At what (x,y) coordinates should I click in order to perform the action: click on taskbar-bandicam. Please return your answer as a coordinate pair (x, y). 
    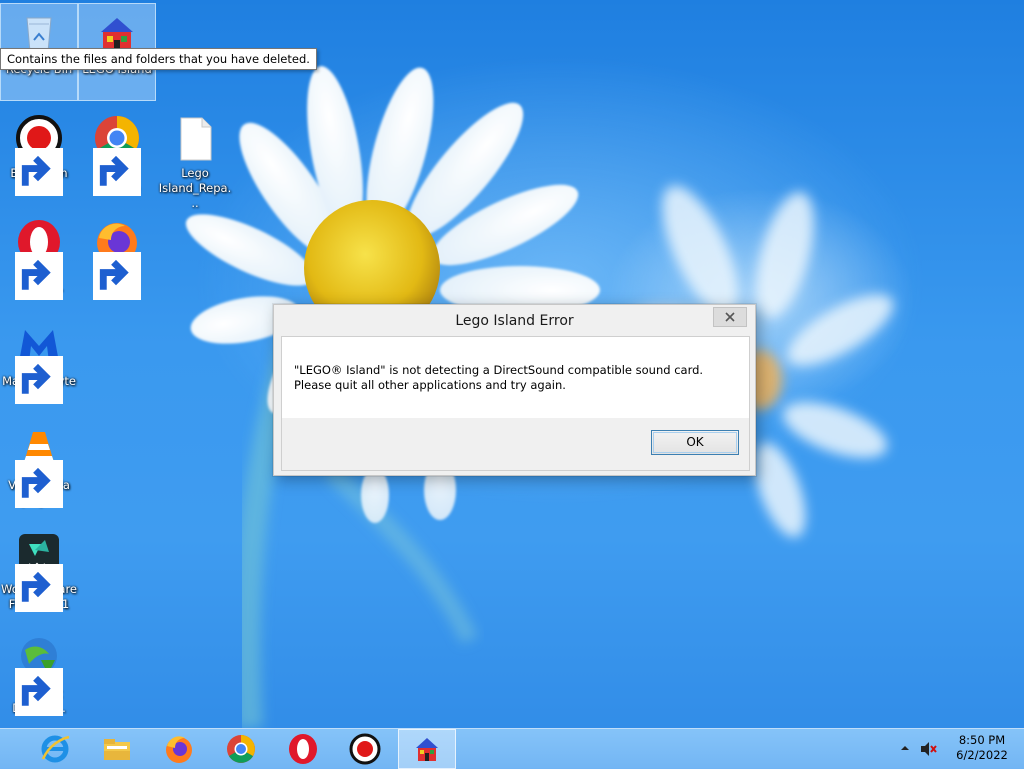
    Looking at the image, I should click on (365, 749).